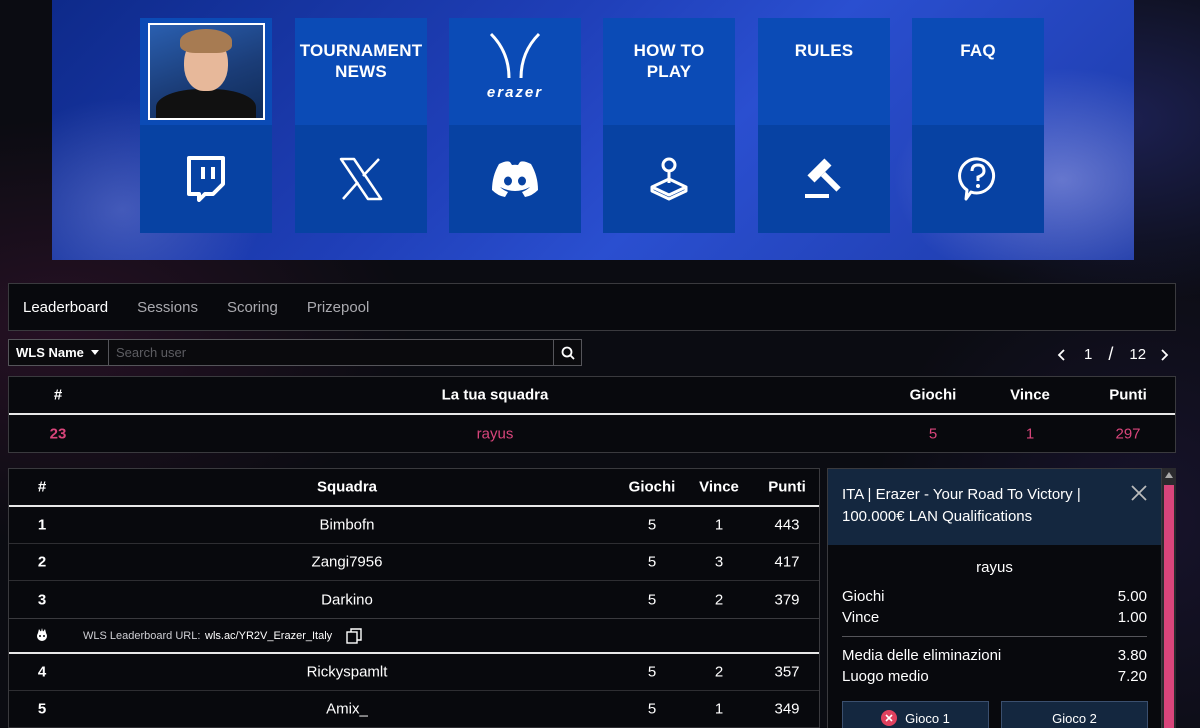  Describe the element at coordinates (1074, 718) in the screenshot. I see `game-2-label: Gioco 2` at that location.